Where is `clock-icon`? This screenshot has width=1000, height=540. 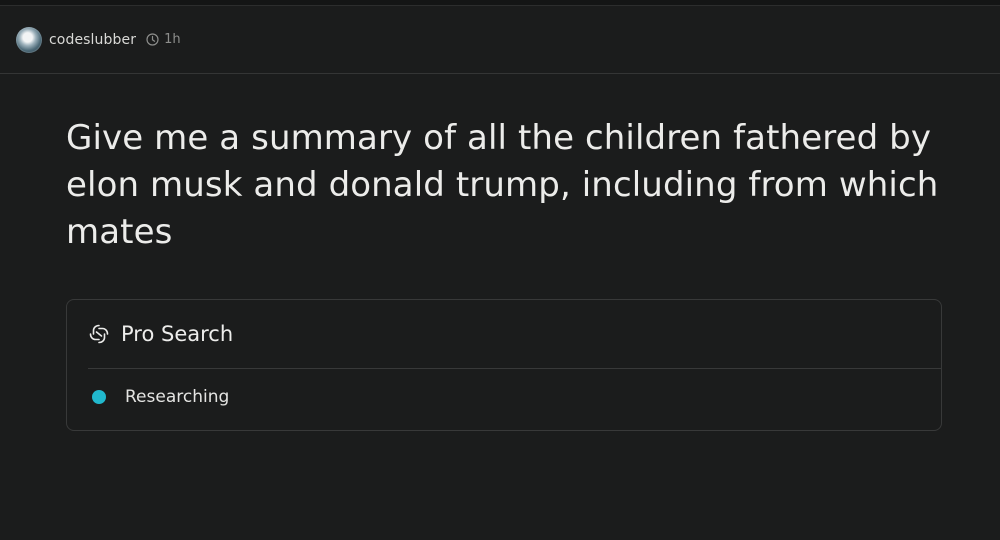
clock-icon is located at coordinates (152, 39).